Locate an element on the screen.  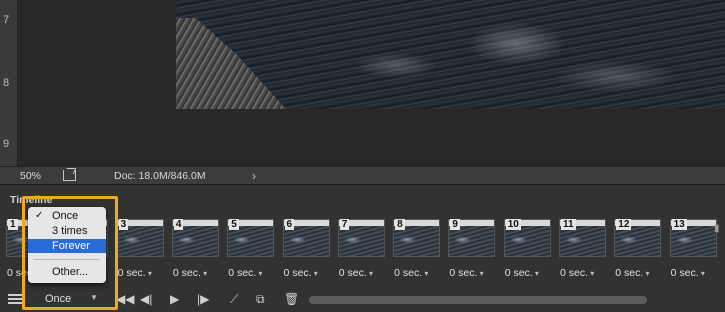
ruler-mark: 7 is located at coordinates (6, 20).